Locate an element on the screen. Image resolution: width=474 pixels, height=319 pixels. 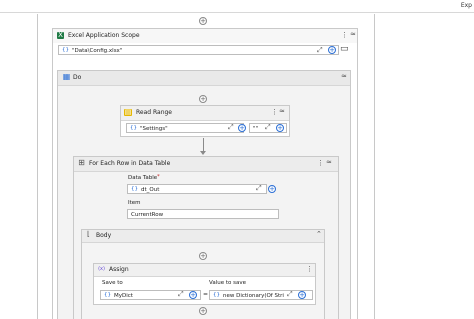
canvas-left-edge is located at coordinates (37, 166).